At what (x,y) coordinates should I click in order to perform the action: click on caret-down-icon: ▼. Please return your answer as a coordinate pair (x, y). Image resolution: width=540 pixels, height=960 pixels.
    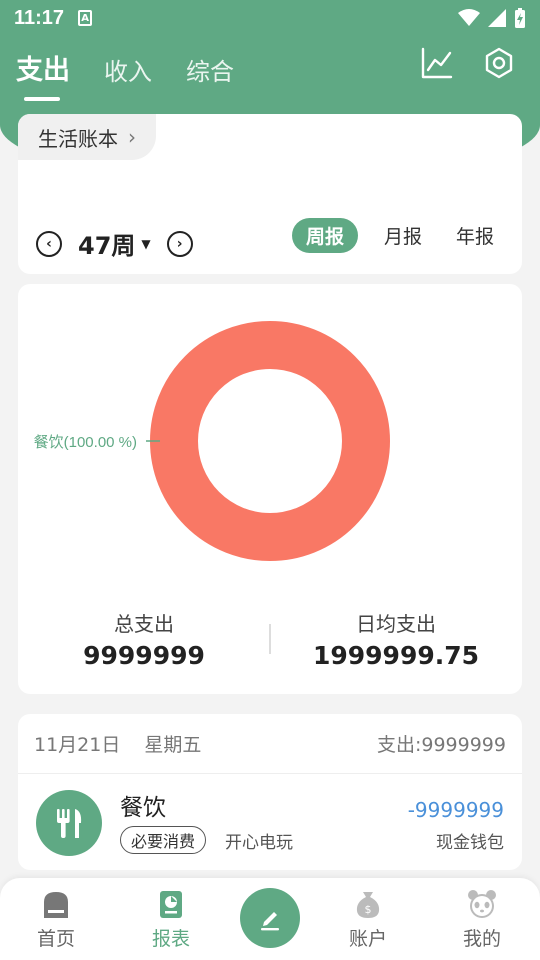
    Looking at the image, I should click on (145, 244).